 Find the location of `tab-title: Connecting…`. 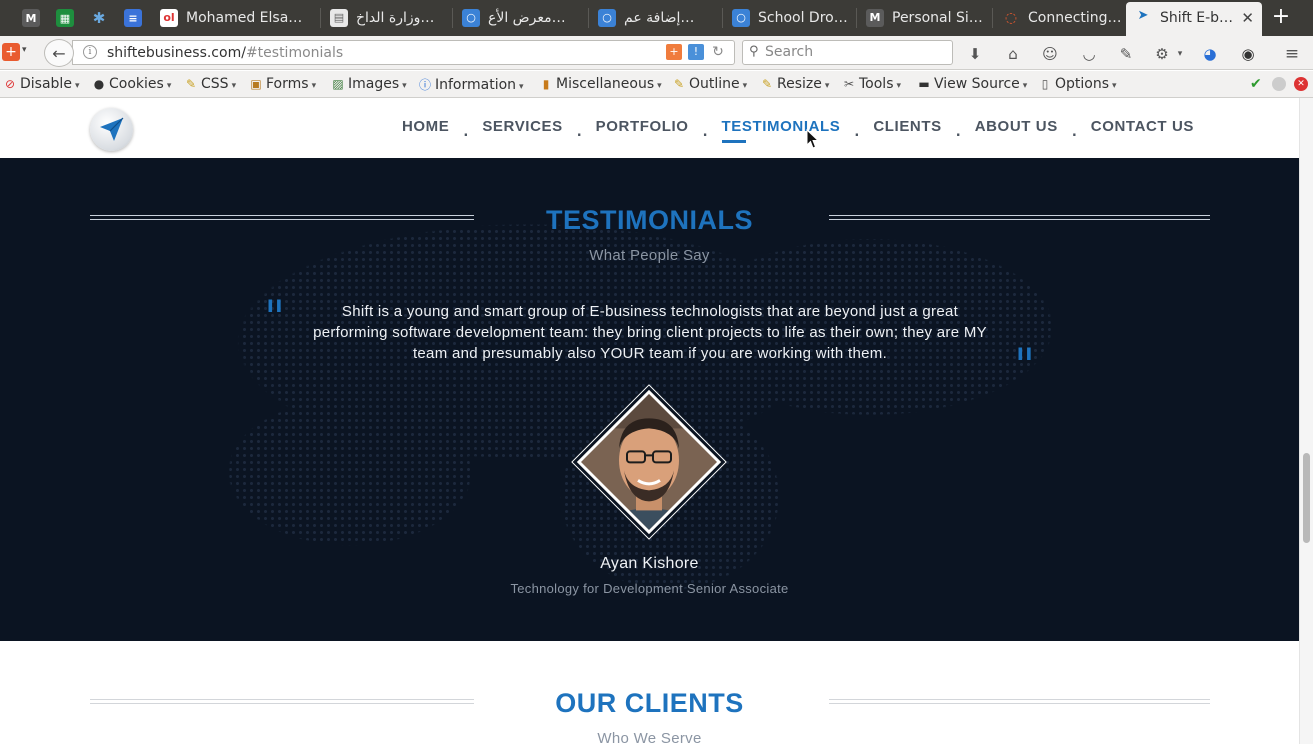

tab-title: Connecting… is located at coordinates (1075, 18).